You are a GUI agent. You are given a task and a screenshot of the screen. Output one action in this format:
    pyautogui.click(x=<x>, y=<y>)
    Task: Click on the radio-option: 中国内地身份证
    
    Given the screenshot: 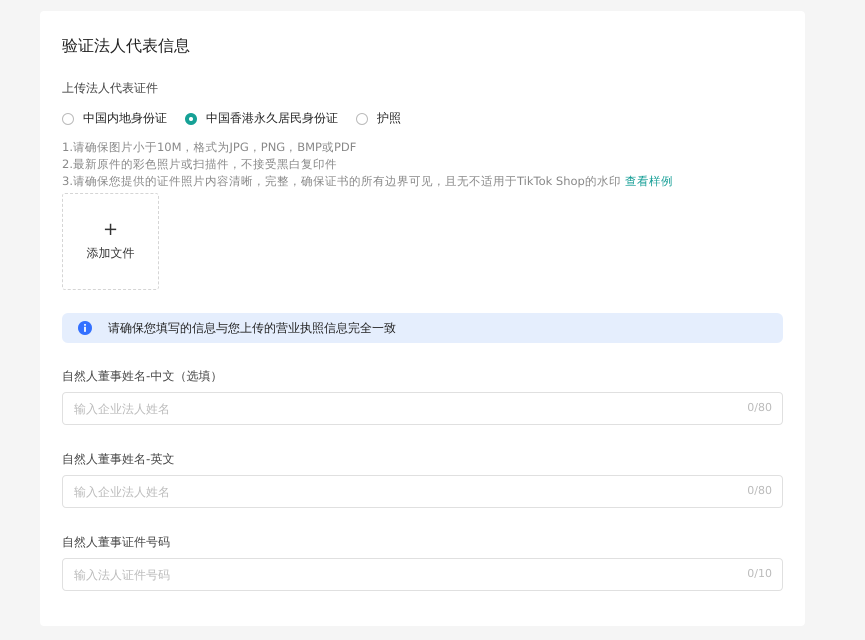 What is the action you would take?
    pyautogui.click(x=114, y=118)
    